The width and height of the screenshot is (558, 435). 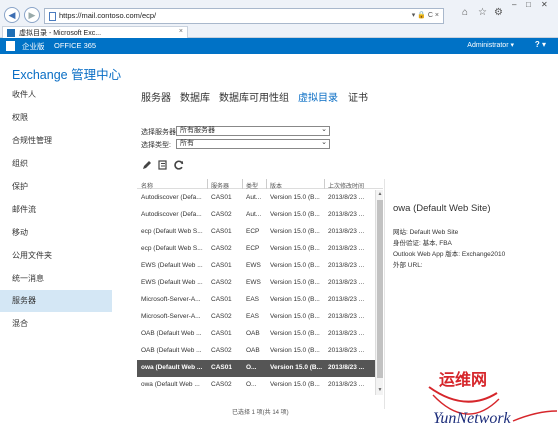 What do you see at coordinates (490, 45) in the screenshot?
I see `user-menu: Administrator ▾` at bounding box center [490, 45].